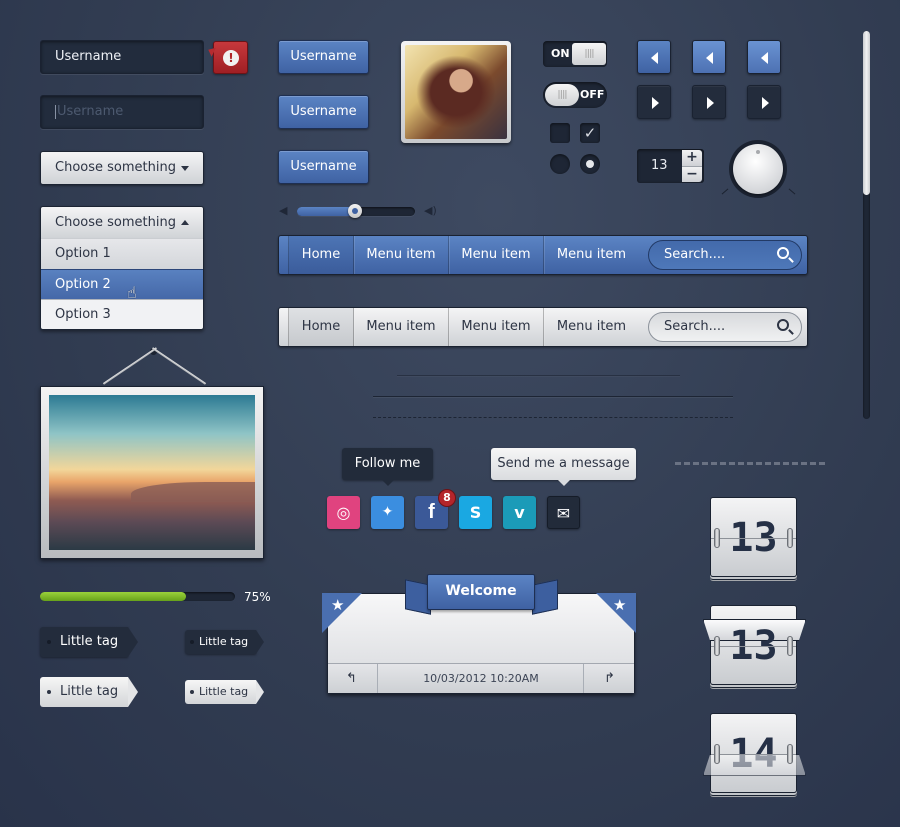  I want to click on flip-clock-flipping-down: 13, so click(754, 645).